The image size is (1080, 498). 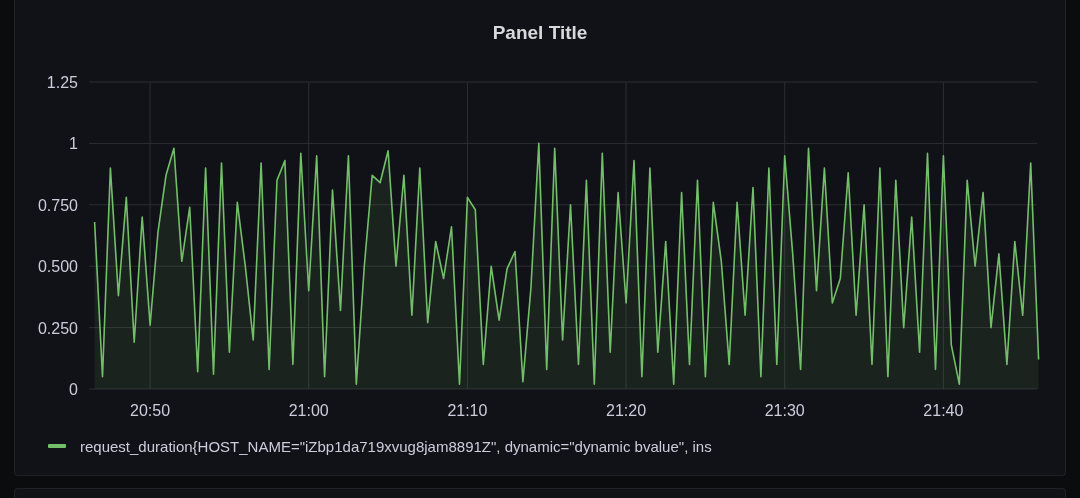 What do you see at coordinates (150, 410) in the screenshot?
I see `x-tick-label: 20:50` at bounding box center [150, 410].